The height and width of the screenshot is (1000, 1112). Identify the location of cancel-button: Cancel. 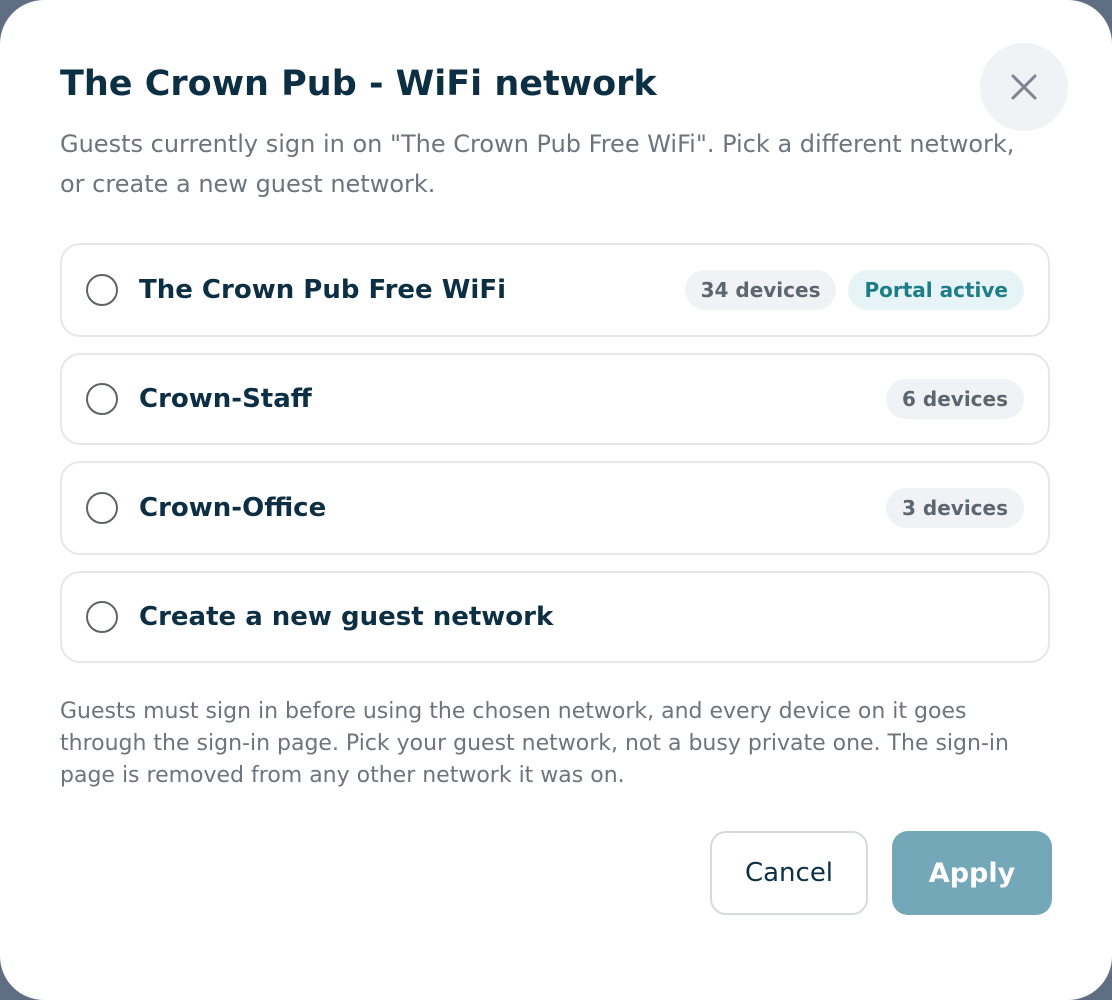
(789, 873).